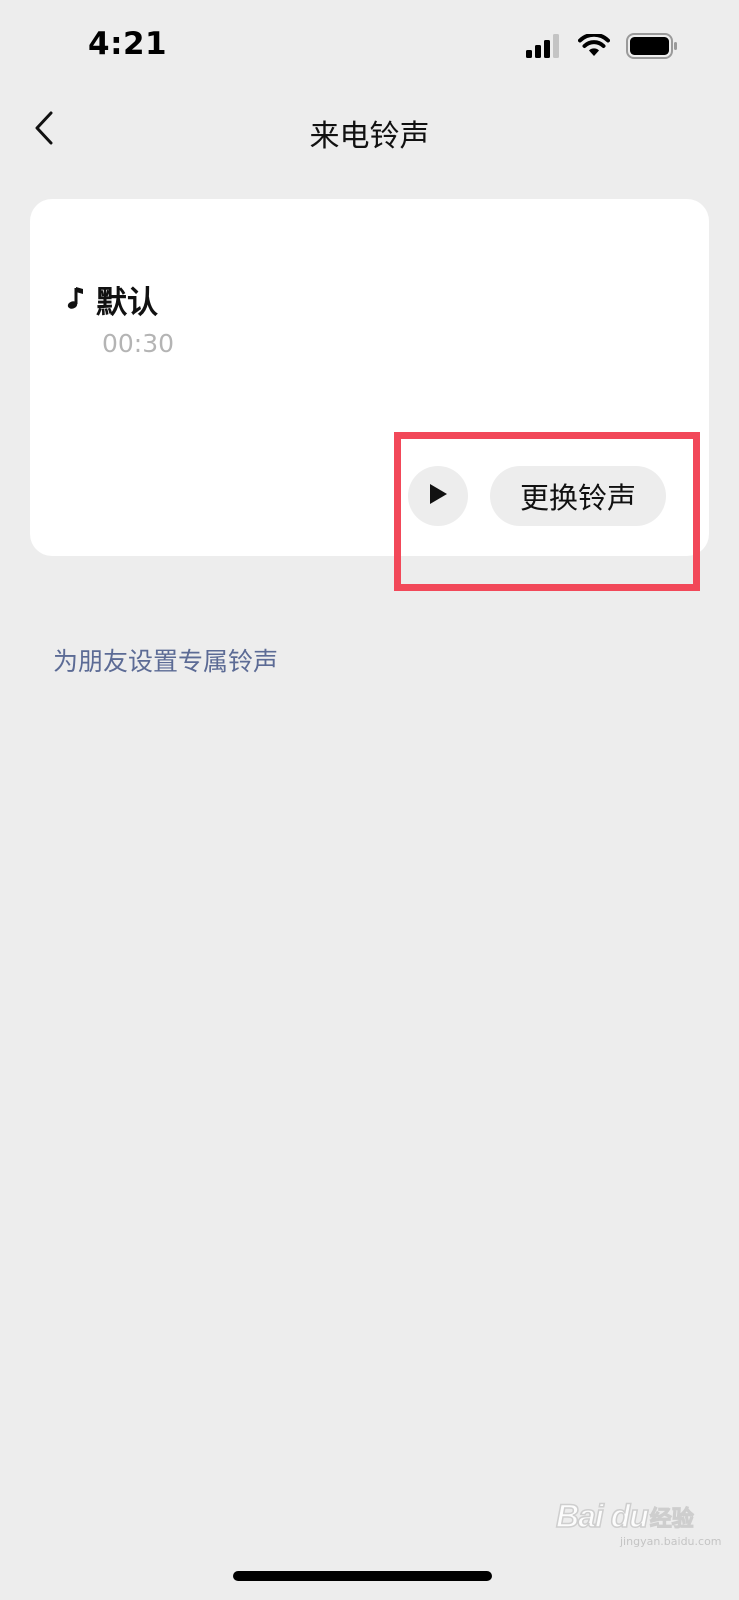  I want to click on status-bar: 4:21, so click(369, 50).